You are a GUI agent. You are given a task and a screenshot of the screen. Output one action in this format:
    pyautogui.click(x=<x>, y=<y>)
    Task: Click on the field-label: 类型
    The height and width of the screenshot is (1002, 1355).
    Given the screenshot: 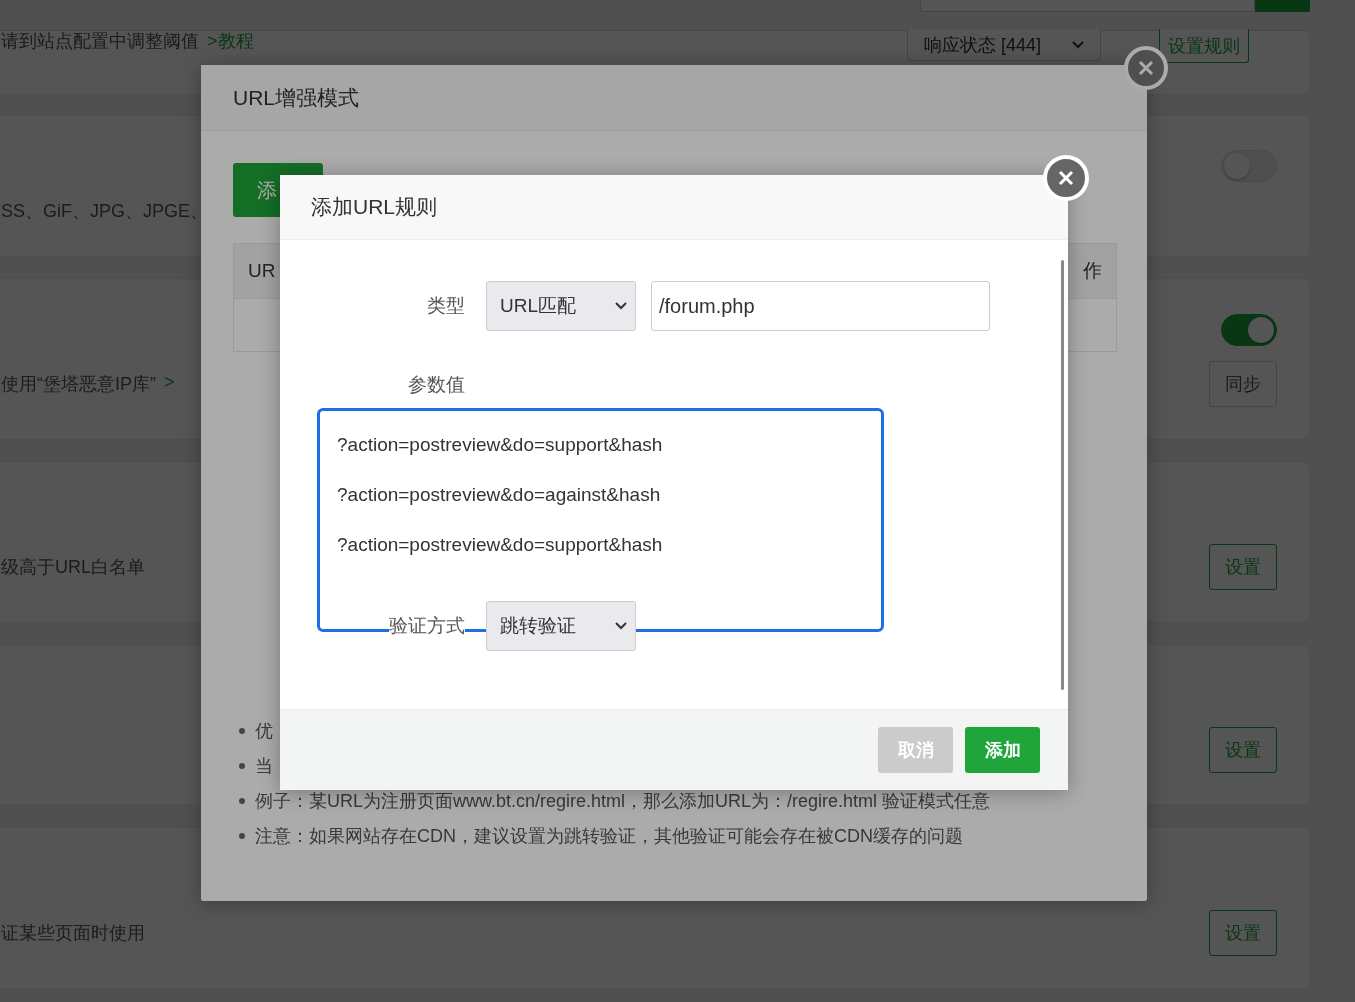 What is the action you would take?
    pyautogui.click(x=445, y=306)
    